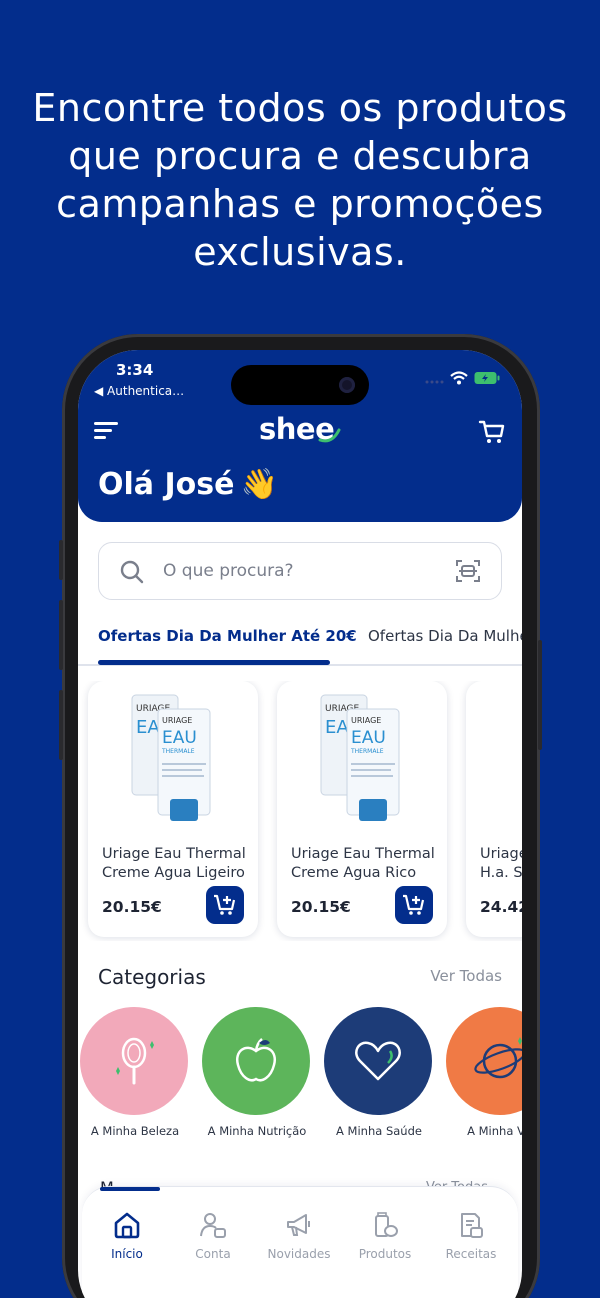 This screenshot has height=1298, width=600. What do you see at coordinates (487, 379) in the screenshot?
I see `battery-icon` at bounding box center [487, 379].